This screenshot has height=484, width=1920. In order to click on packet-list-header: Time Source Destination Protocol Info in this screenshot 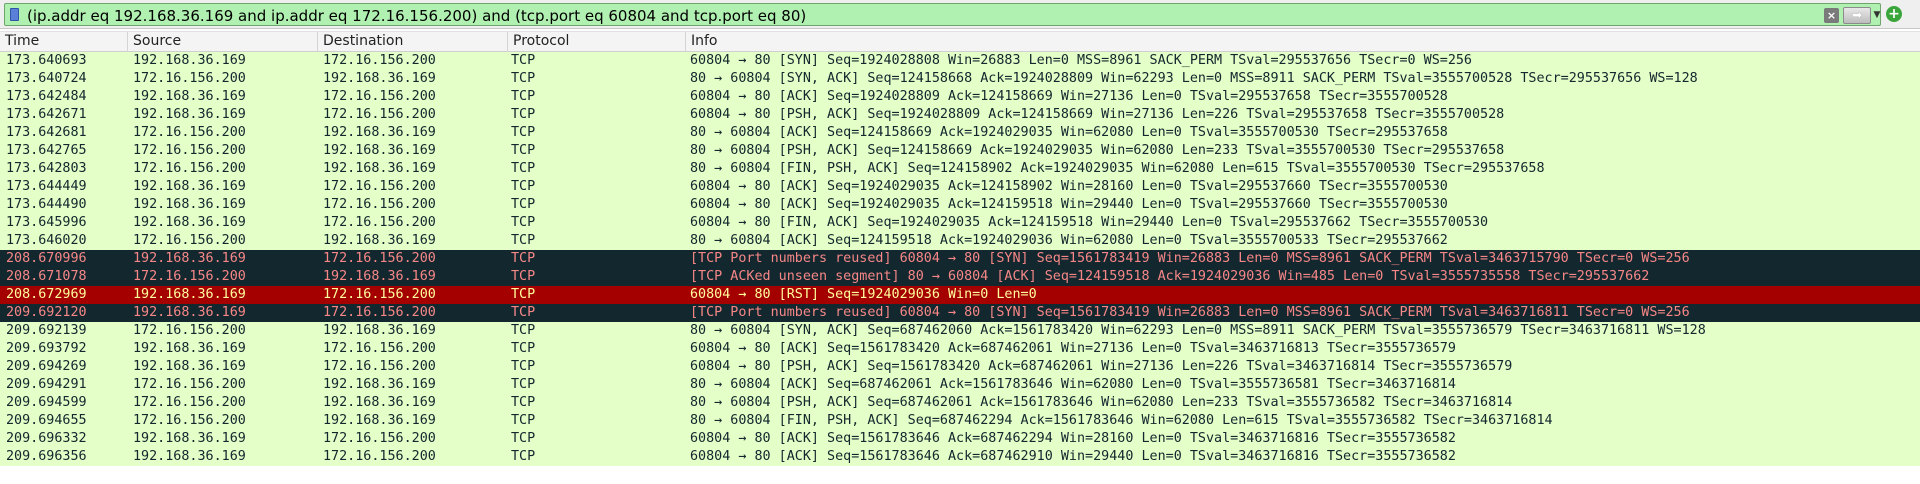, I will do `click(960, 41)`.